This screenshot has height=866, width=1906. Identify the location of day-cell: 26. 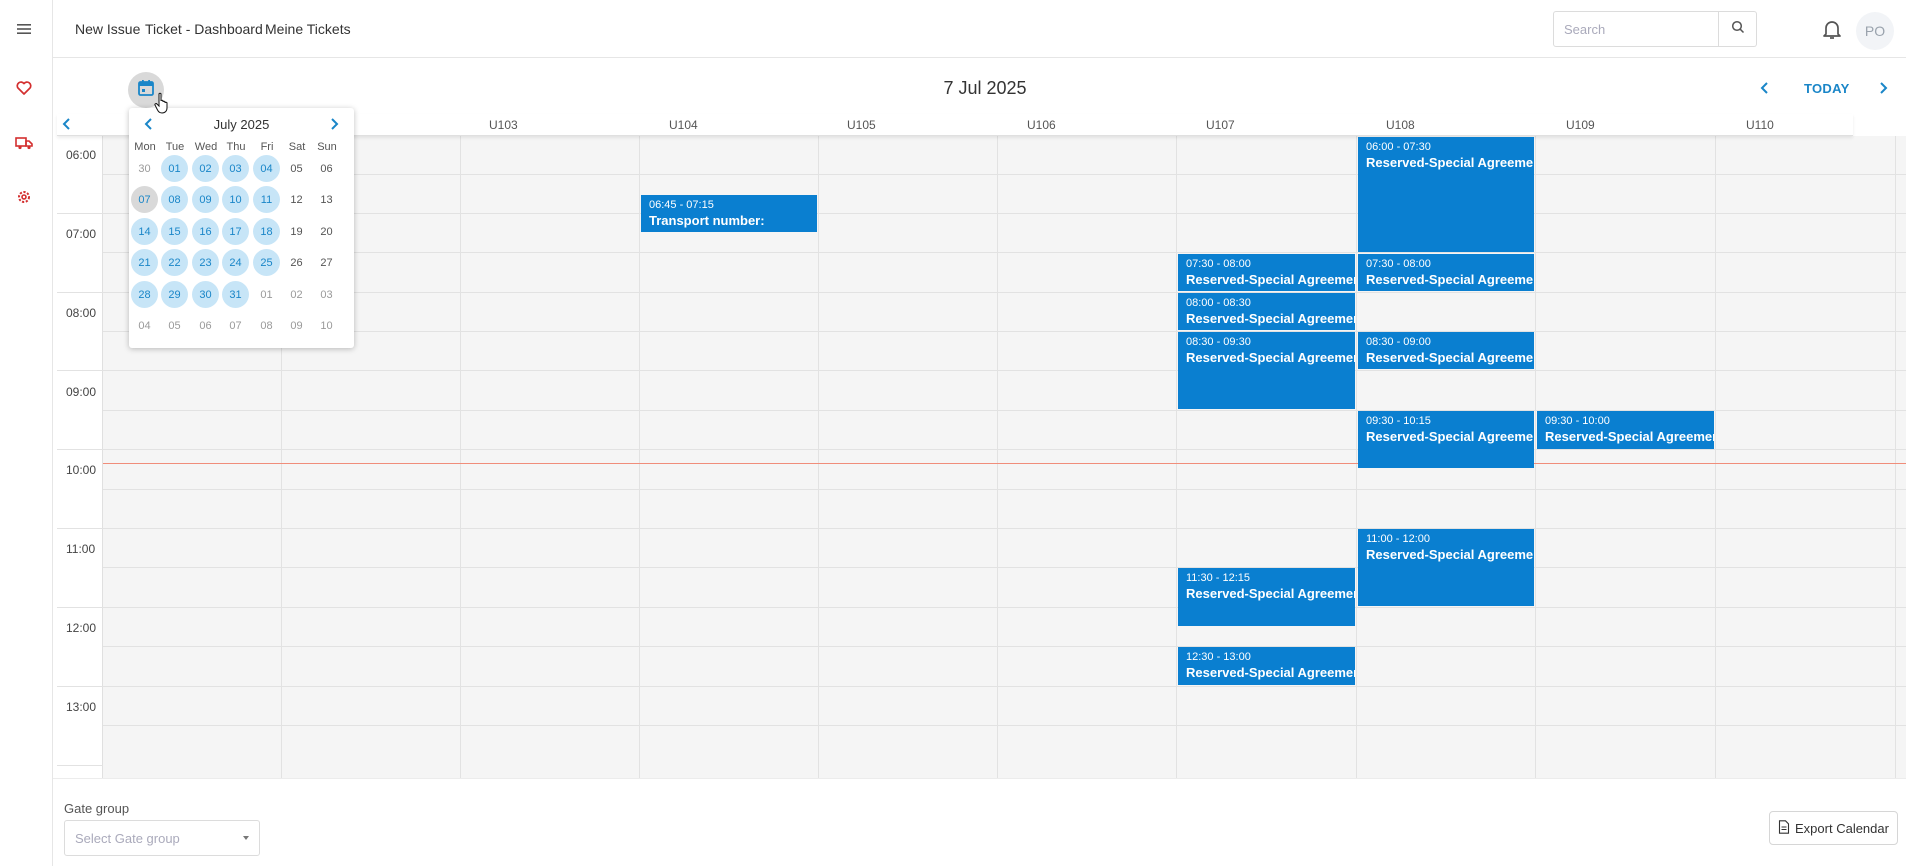
(296, 262).